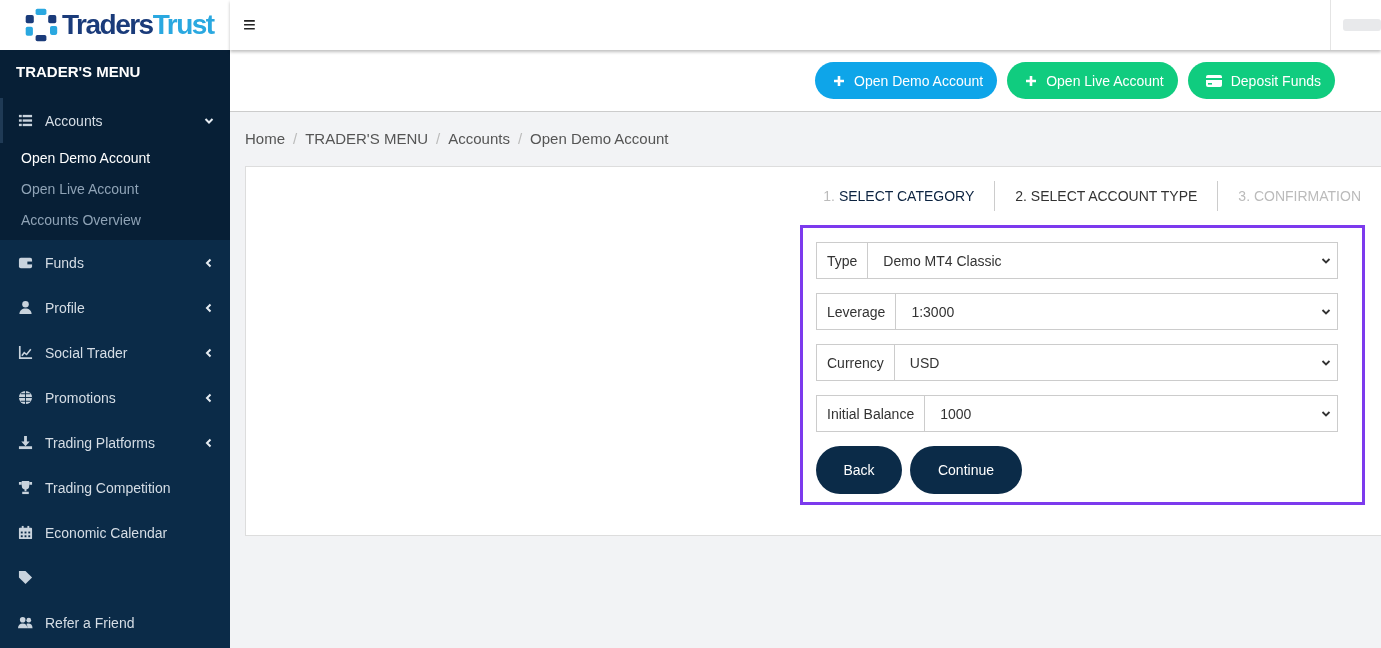 The height and width of the screenshot is (648, 1381). What do you see at coordinates (599, 138) in the screenshot?
I see `breadcrumb-item: Open Demo Account` at bounding box center [599, 138].